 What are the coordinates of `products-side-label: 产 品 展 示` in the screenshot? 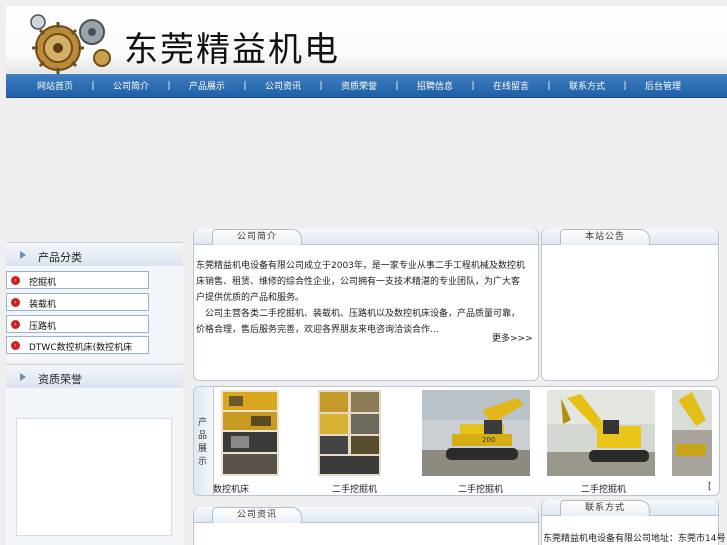 It's located at (204, 443).